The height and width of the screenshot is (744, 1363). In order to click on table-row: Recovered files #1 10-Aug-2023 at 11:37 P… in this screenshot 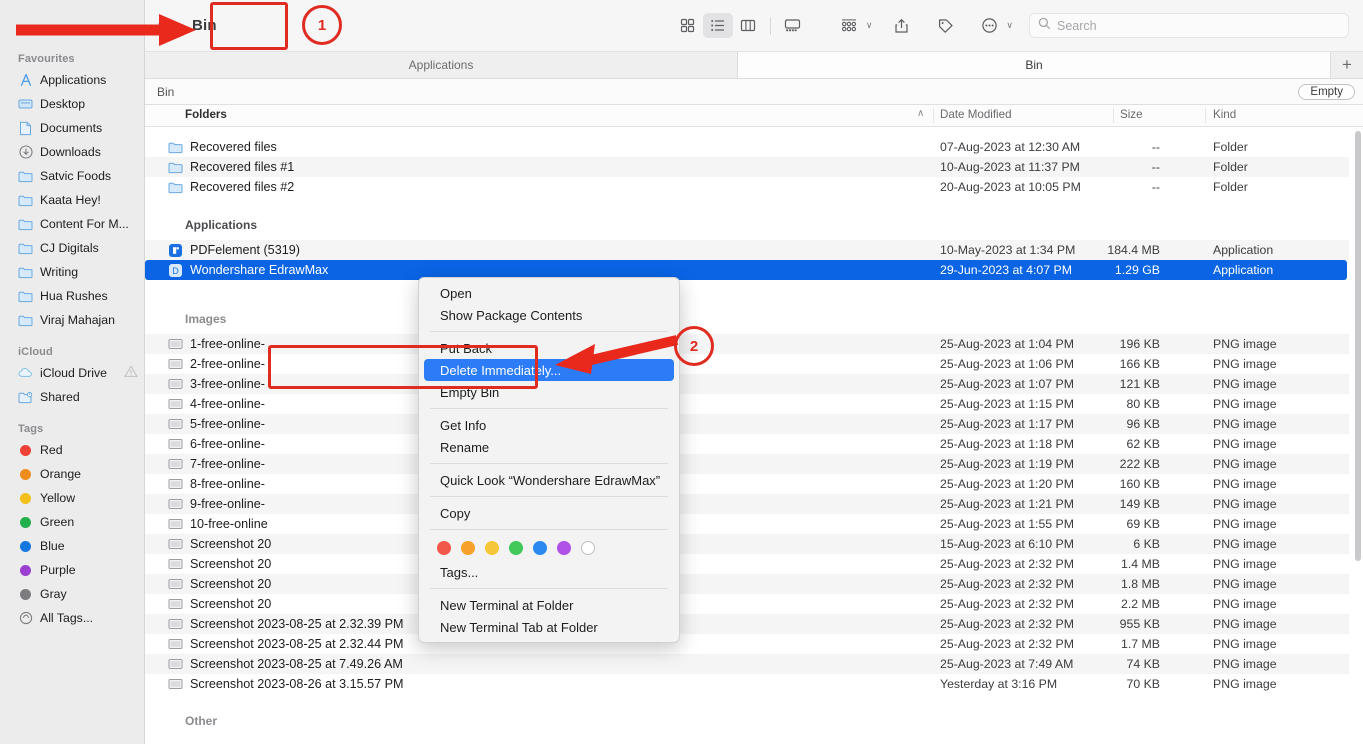, I will do `click(747, 167)`.